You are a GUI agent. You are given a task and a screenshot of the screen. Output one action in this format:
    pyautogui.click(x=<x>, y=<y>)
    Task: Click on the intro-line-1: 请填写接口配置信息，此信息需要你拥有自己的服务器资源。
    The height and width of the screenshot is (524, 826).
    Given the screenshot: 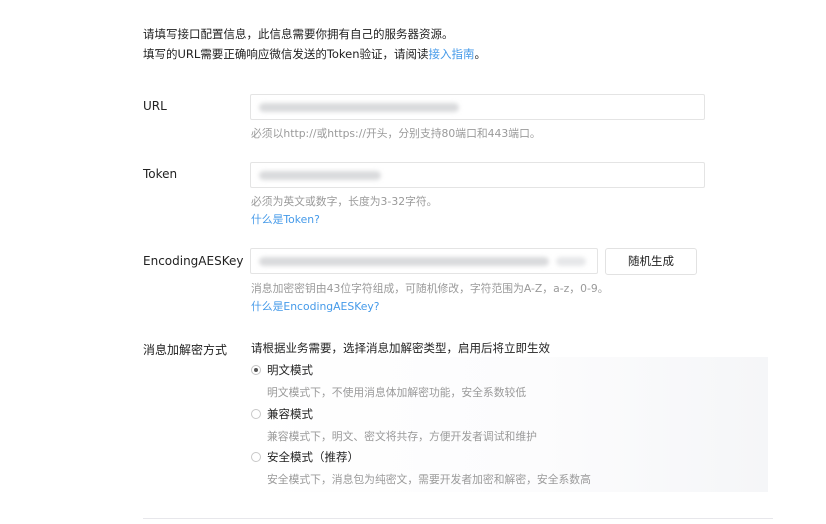 What is the action you would take?
    pyautogui.click(x=298, y=34)
    